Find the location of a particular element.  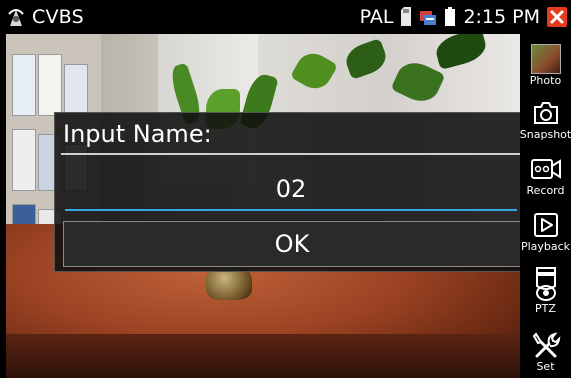

dome-camera-icon is located at coordinates (545, 284).